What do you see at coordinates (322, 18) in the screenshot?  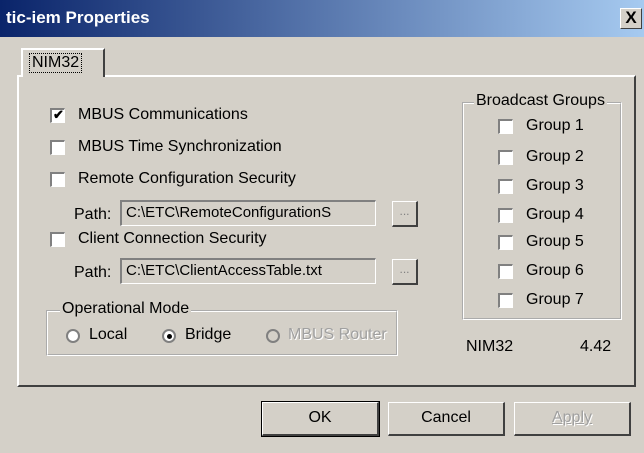 I see `title-bar: tic-iem Properties X` at bounding box center [322, 18].